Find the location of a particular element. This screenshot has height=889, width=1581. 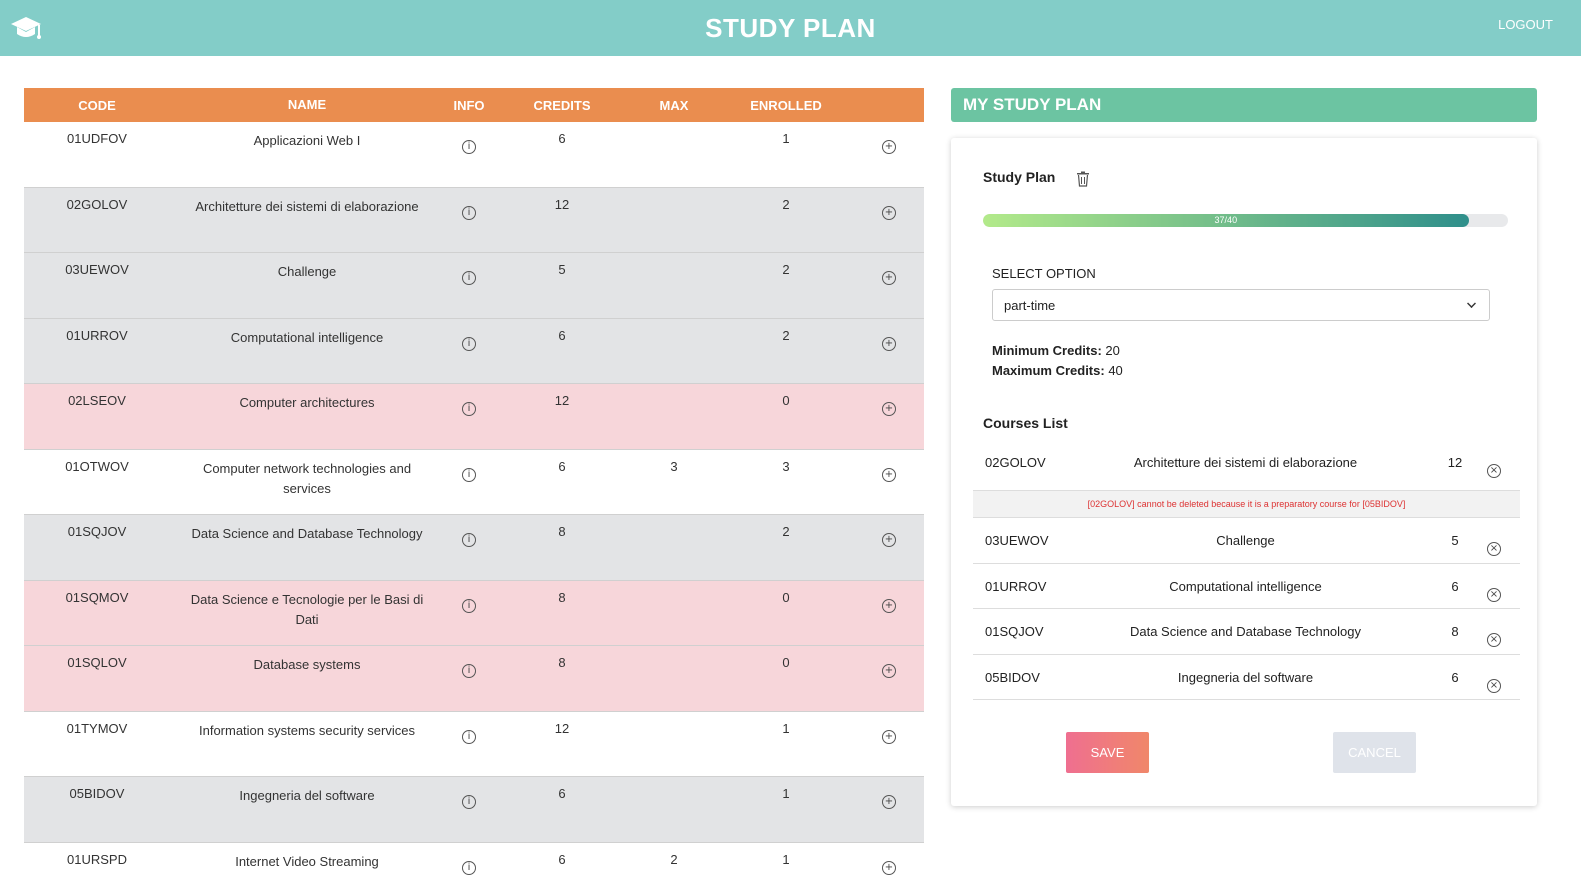

table-row: 01UDFOV Applicazioni Web I i 6 1 + is located at coordinates (474, 155).